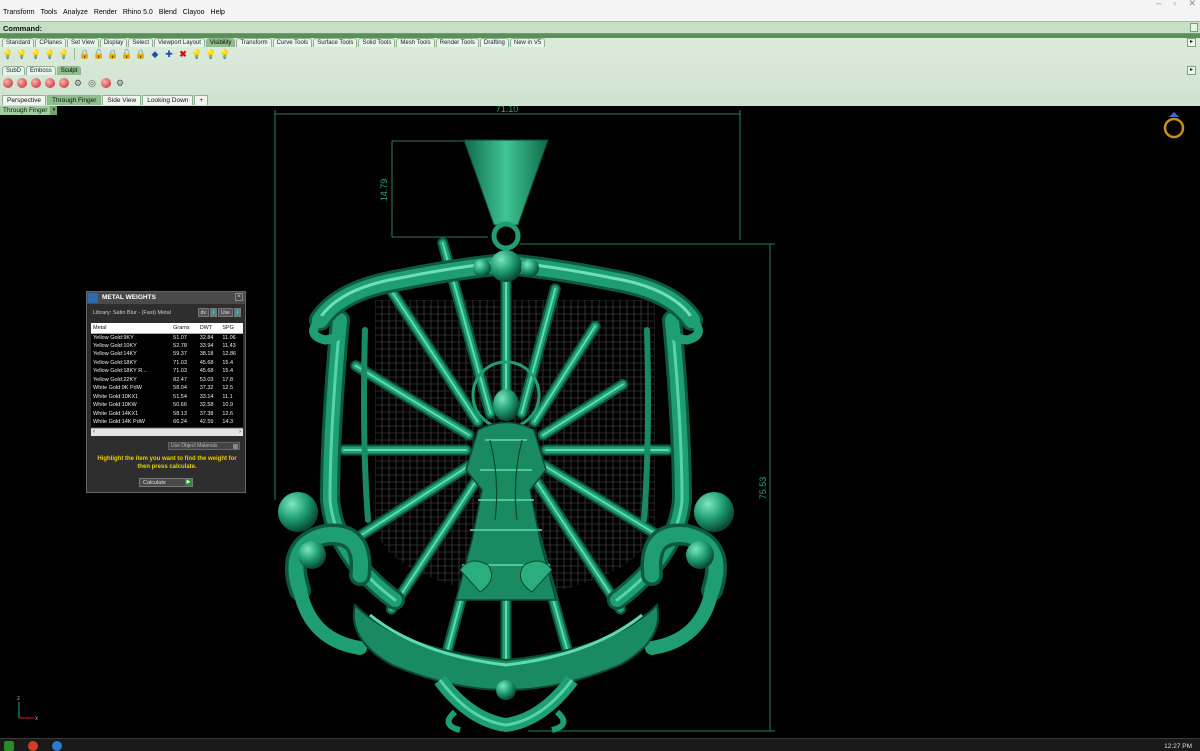 The height and width of the screenshot is (751, 1200). What do you see at coordinates (167, 413) in the screenshot?
I see `table-row: White Gold:14KX1 58.13 37.38 12.6` at bounding box center [167, 413].